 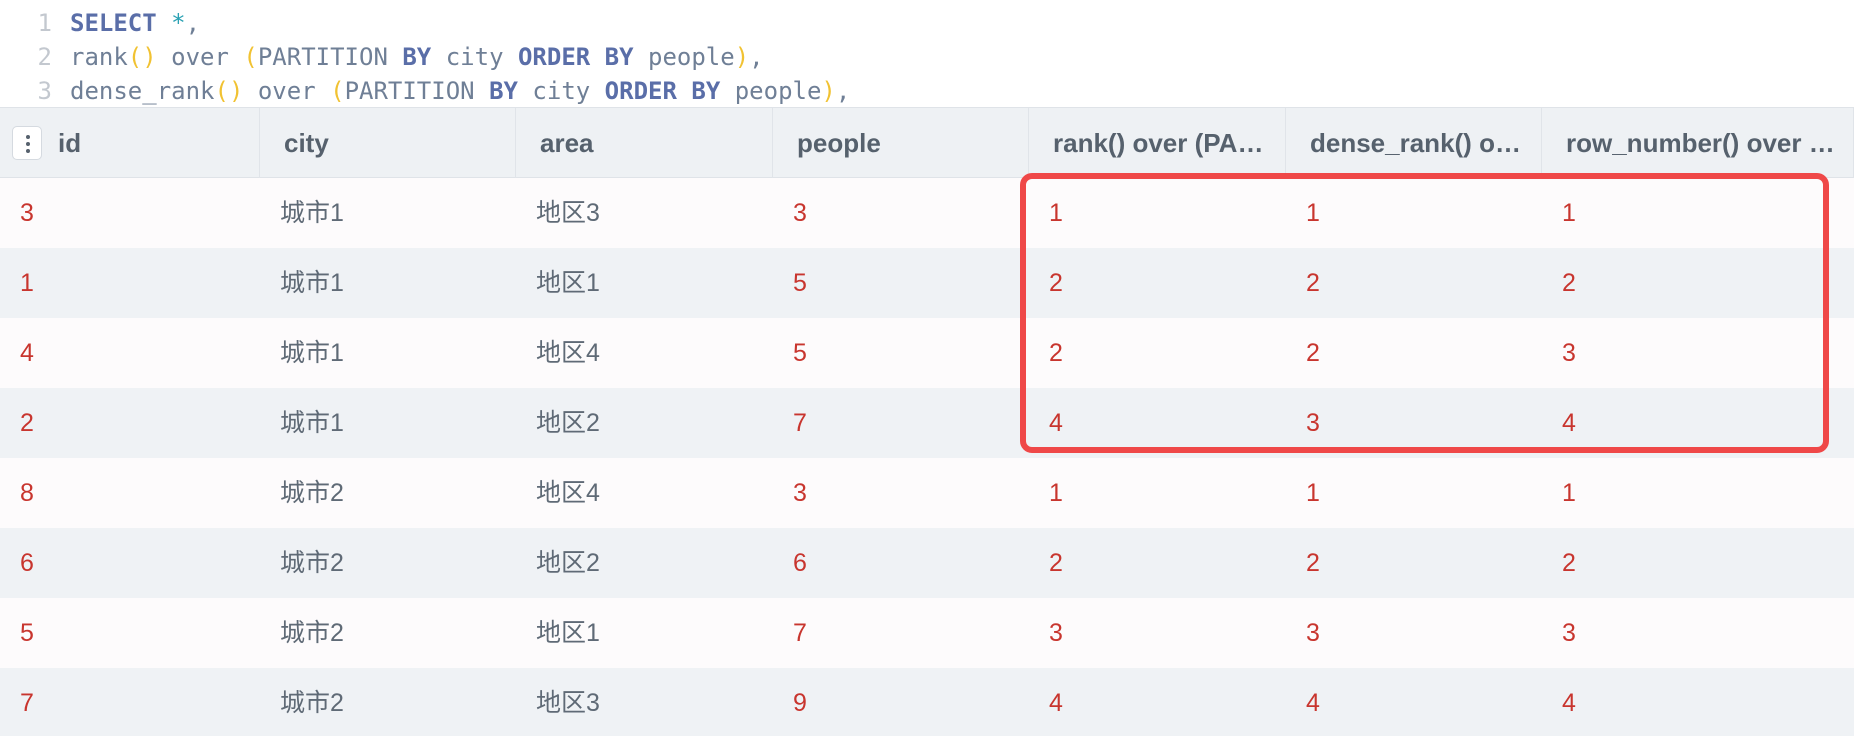 What do you see at coordinates (178, 23) in the screenshot?
I see `code-token: *` at bounding box center [178, 23].